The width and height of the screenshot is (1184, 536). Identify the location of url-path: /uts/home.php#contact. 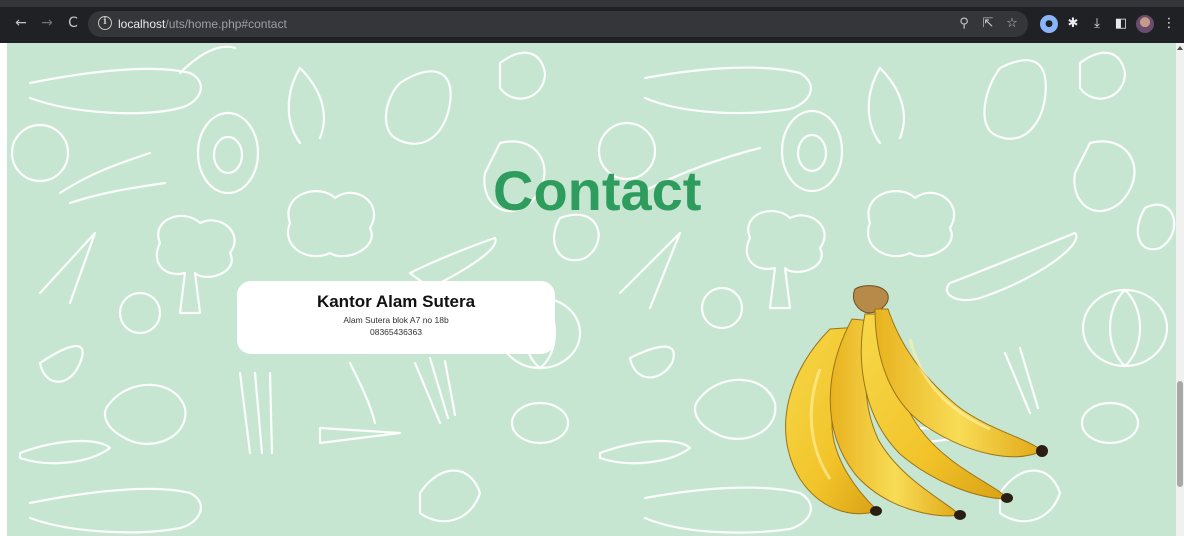
(226, 24).